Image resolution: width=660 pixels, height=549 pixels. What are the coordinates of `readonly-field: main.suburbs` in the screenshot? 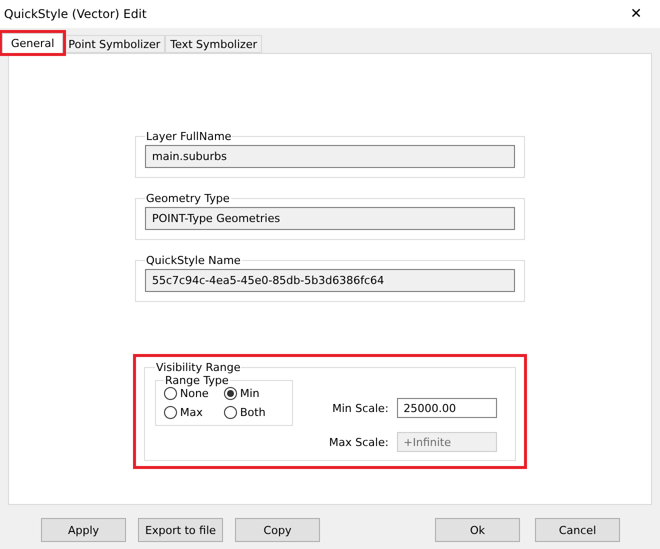 It's located at (330, 156).